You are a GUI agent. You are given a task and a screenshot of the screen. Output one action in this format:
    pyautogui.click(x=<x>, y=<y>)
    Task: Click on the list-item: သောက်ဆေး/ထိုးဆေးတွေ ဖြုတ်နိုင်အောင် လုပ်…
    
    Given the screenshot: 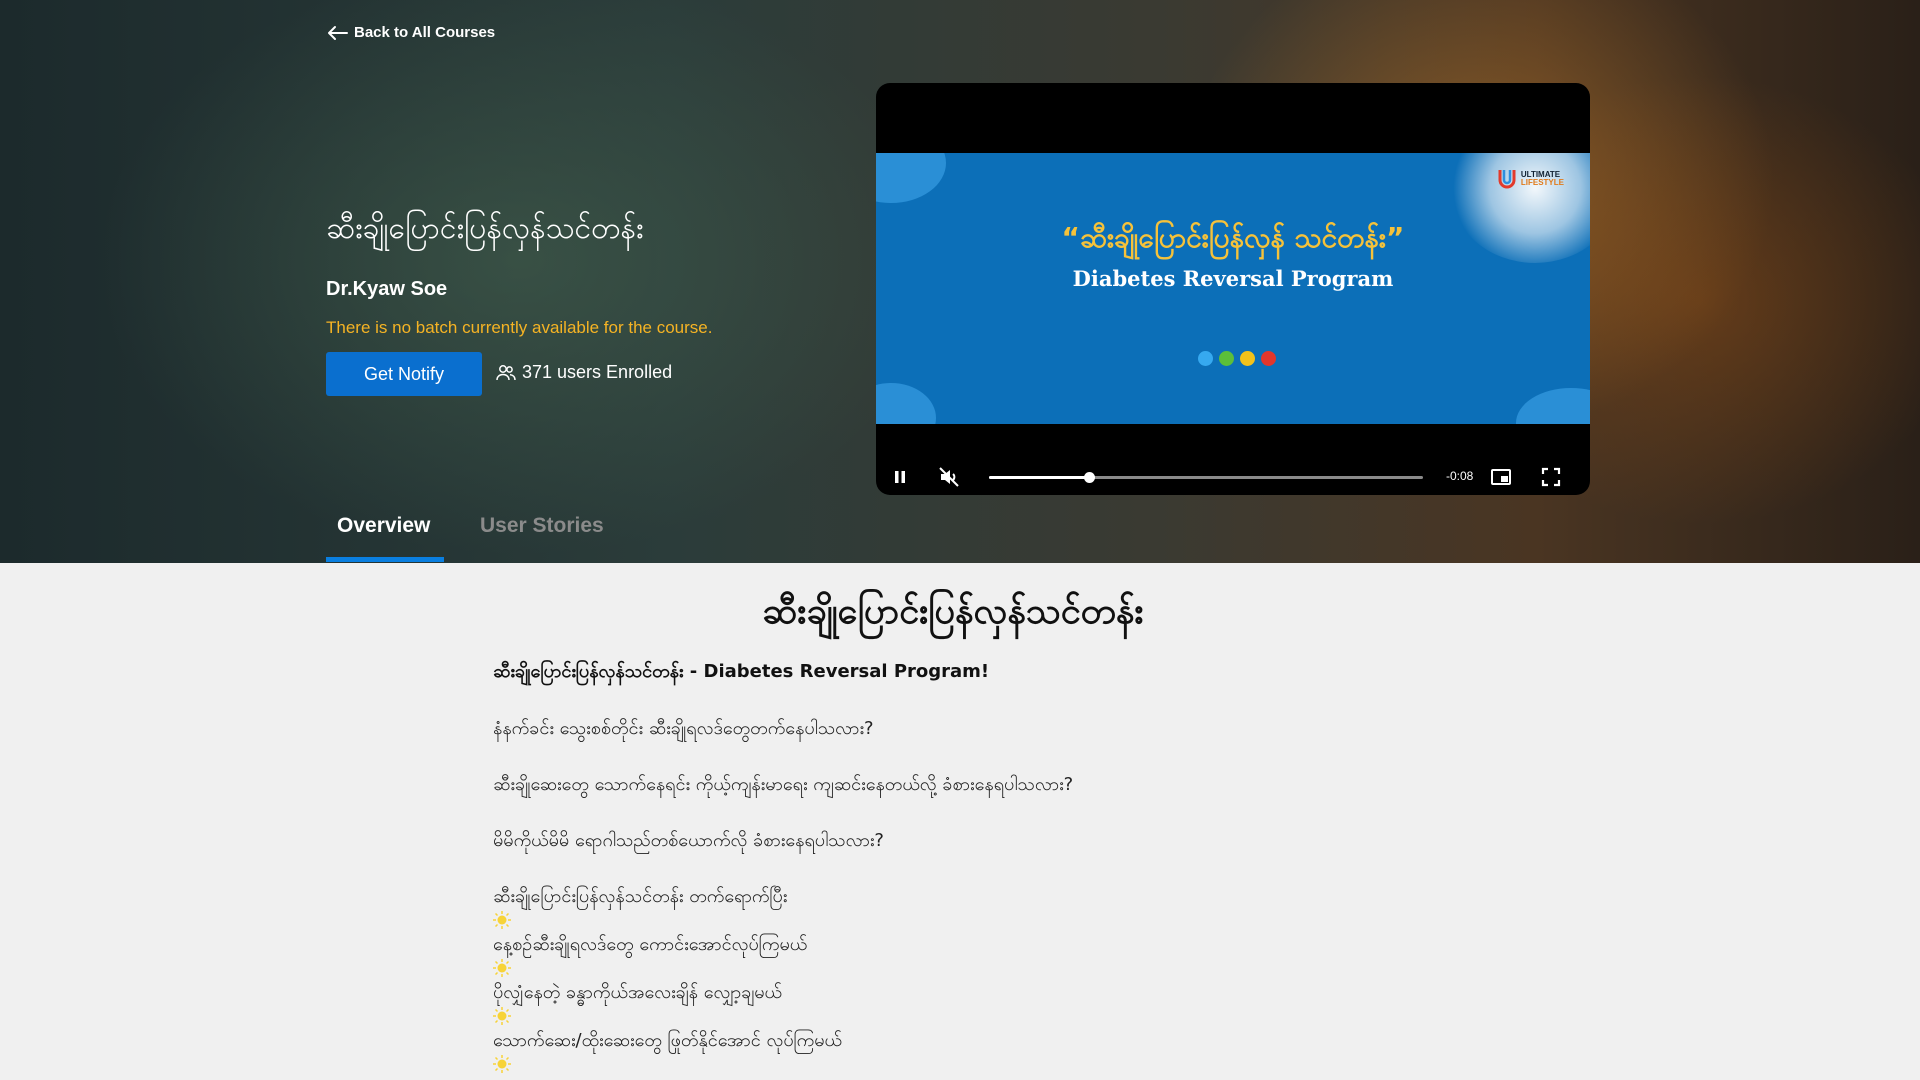 What is the action you would take?
    pyautogui.click(x=667, y=1040)
    